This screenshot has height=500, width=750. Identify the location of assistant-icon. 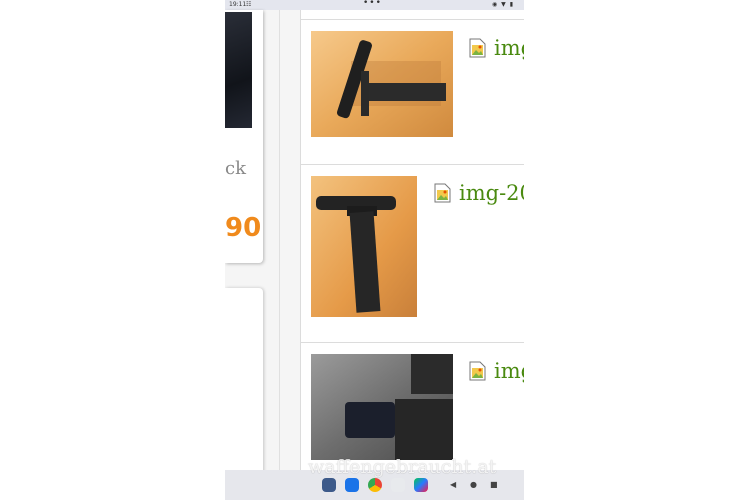
(398, 485).